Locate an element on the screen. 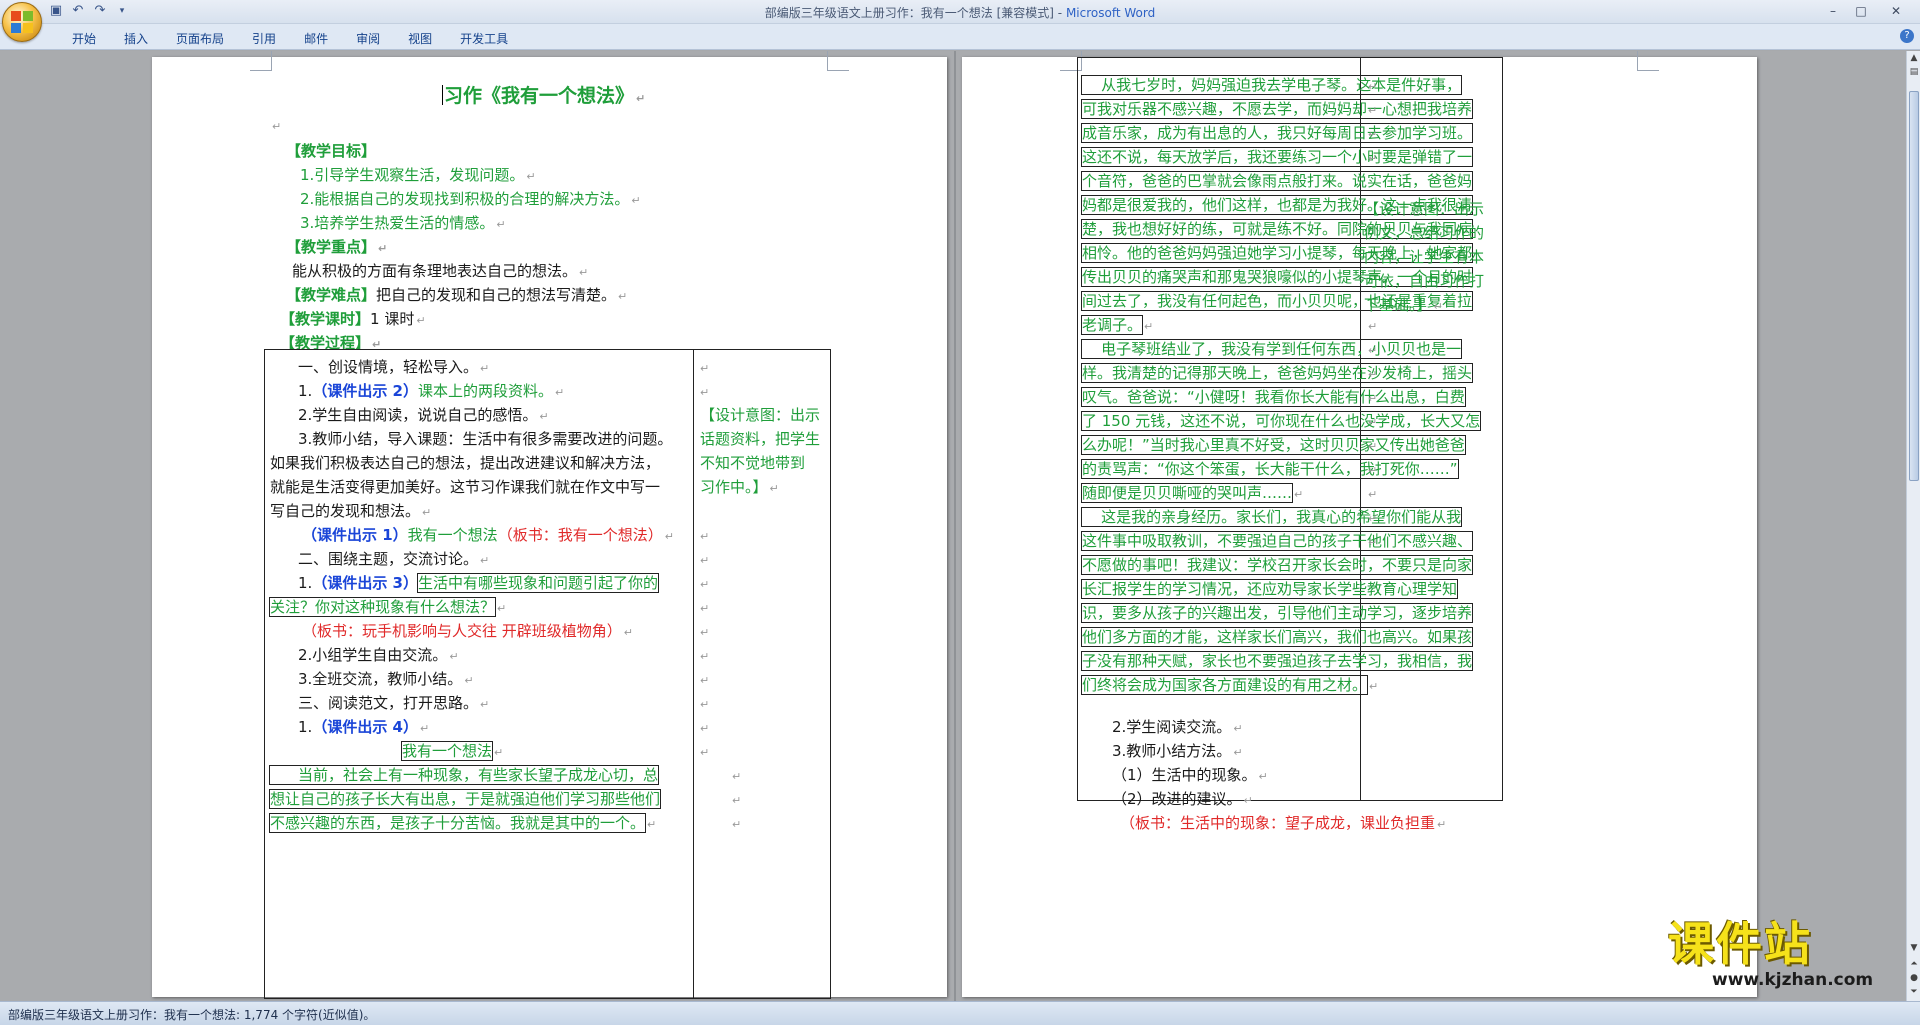 The width and height of the screenshot is (1920, 1025). page-split-divider is located at coordinates (955, 526).